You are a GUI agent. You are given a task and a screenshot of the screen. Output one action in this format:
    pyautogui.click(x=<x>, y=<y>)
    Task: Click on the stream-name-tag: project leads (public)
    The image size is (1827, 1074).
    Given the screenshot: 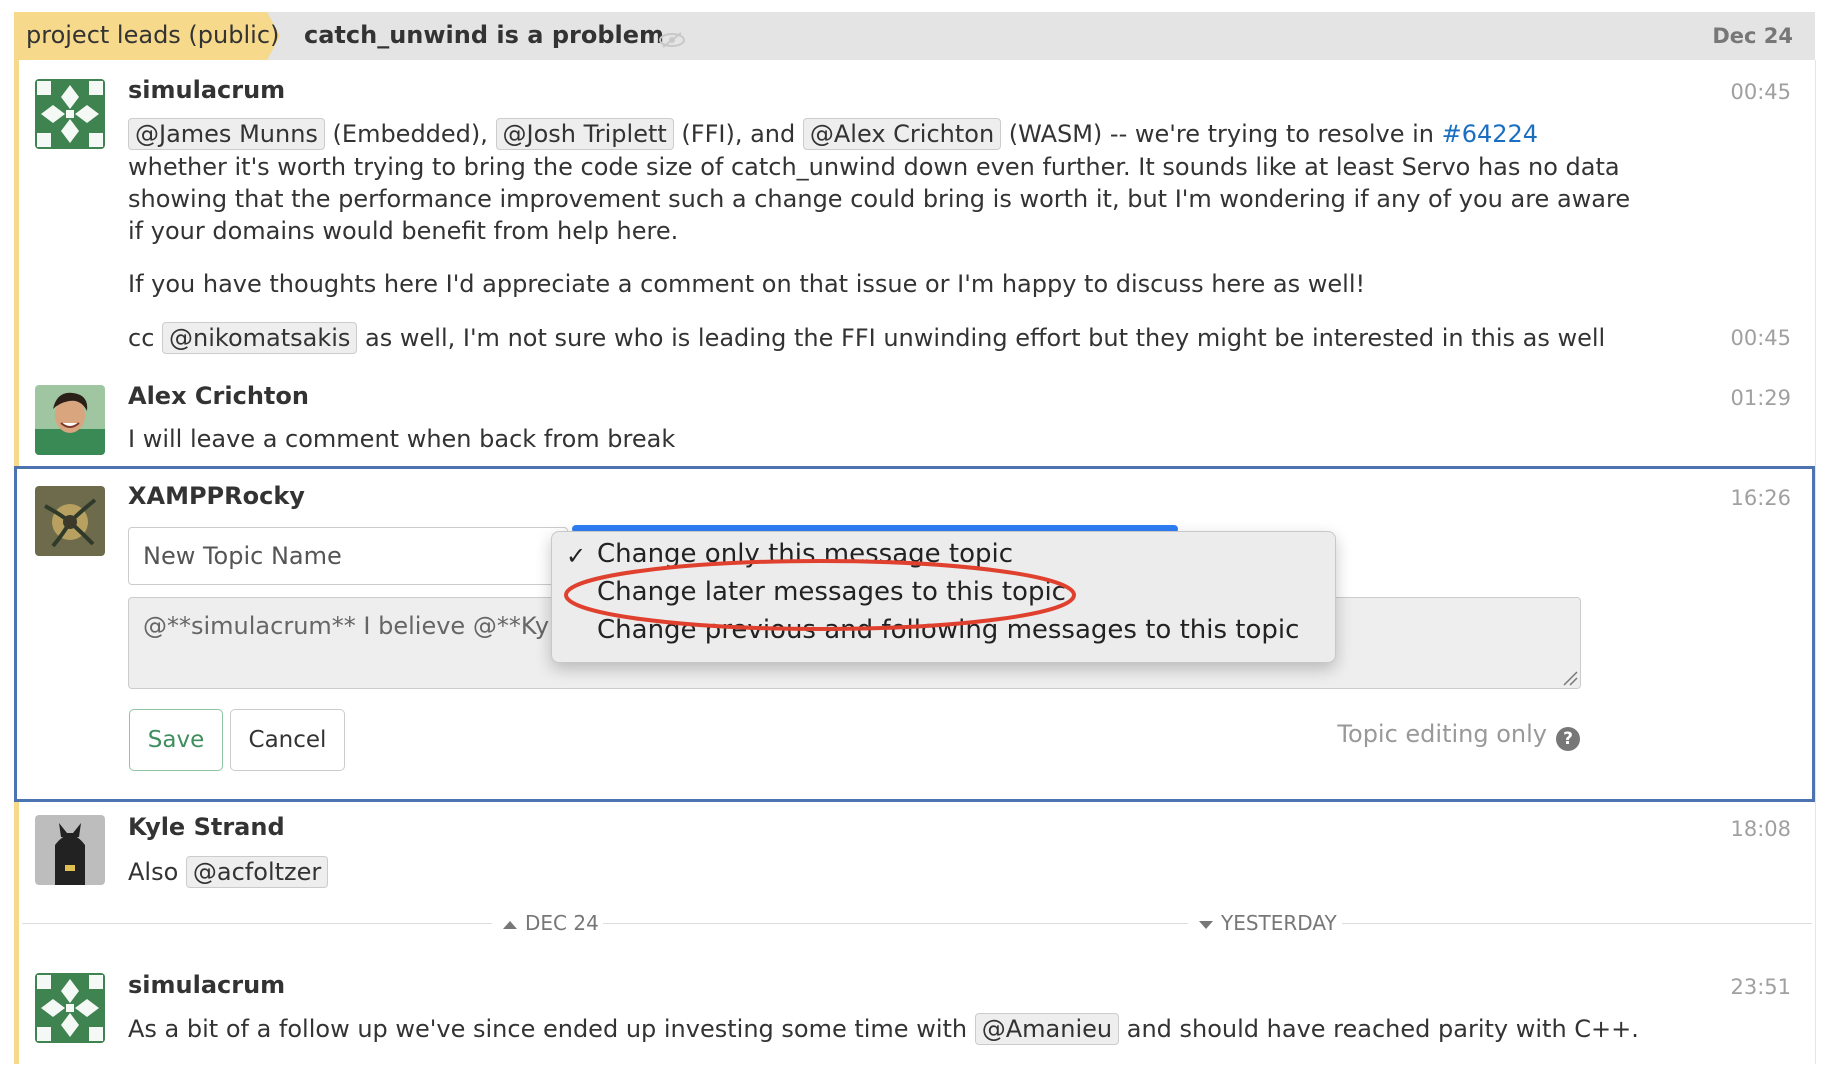 What is the action you would take?
    pyautogui.click(x=147, y=36)
    